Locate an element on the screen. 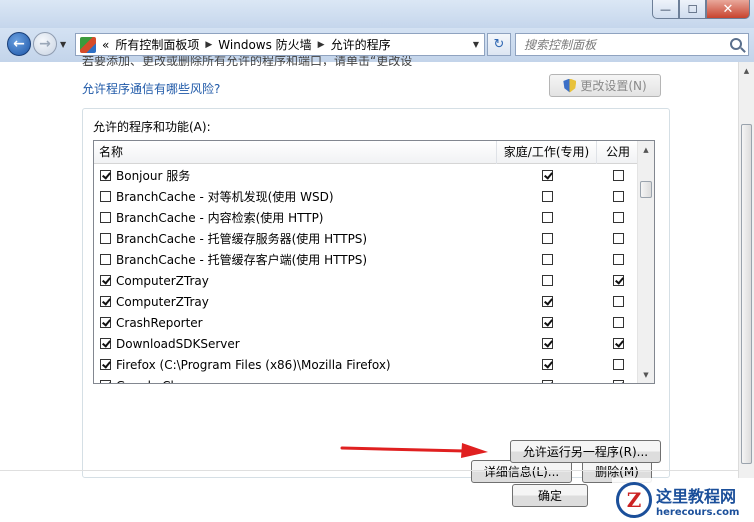 The width and height of the screenshot is (754, 522). table-row: BranchCache - 对等机发现(使用 WSD) is located at coordinates (366, 196).